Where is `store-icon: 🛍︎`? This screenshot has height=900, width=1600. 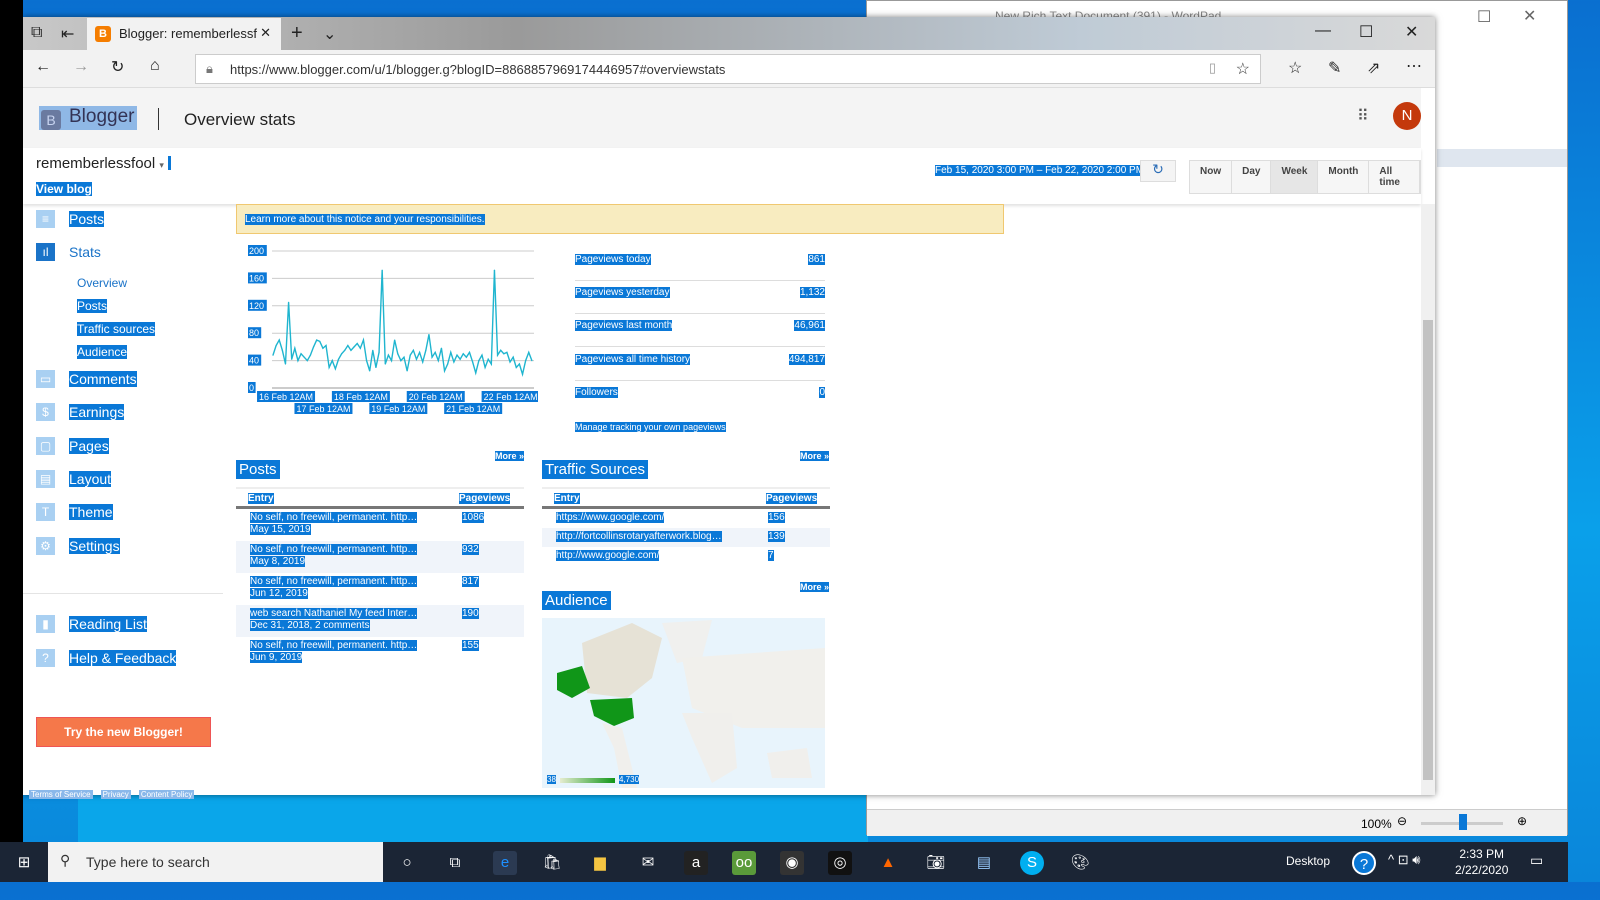
store-icon: 🛍︎ is located at coordinates (552, 863).